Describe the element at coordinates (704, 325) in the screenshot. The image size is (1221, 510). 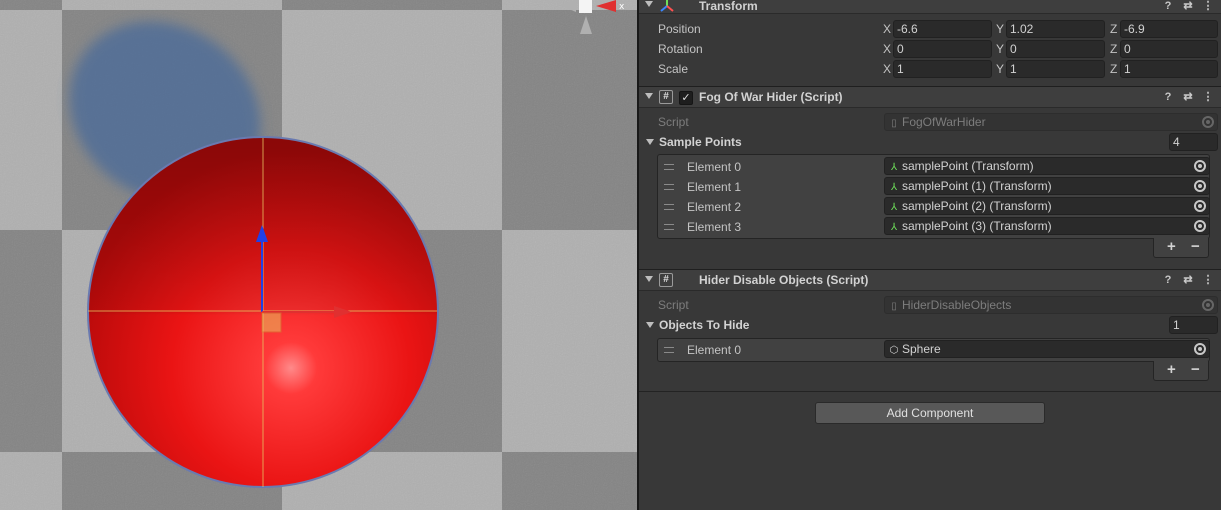
I see `objects-to-hide-label: Objects To Hide` at that location.